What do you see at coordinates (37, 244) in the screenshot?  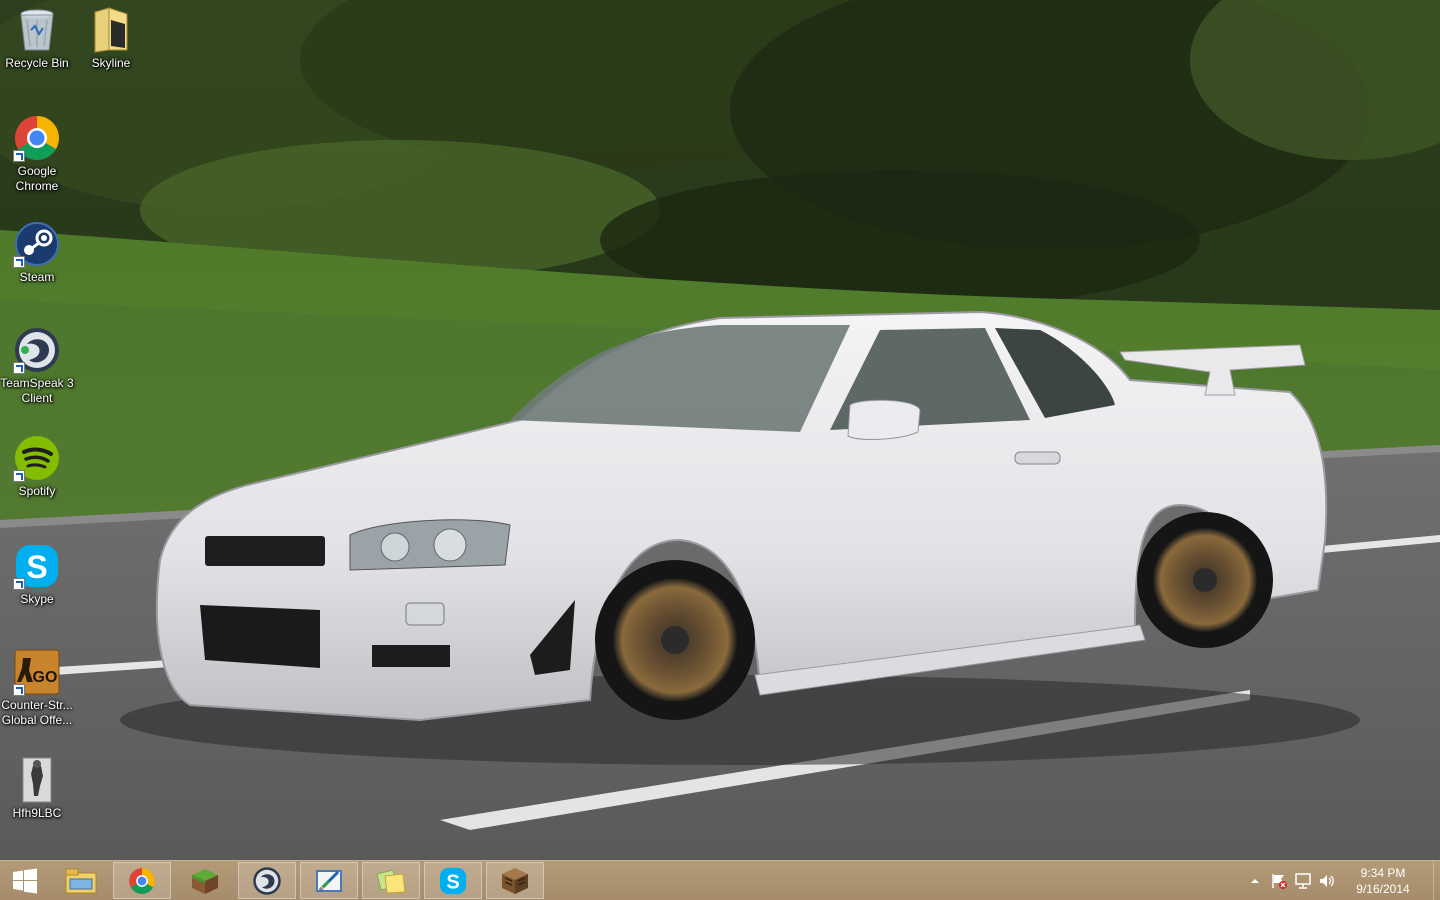 I see `steam-icon` at bounding box center [37, 244].